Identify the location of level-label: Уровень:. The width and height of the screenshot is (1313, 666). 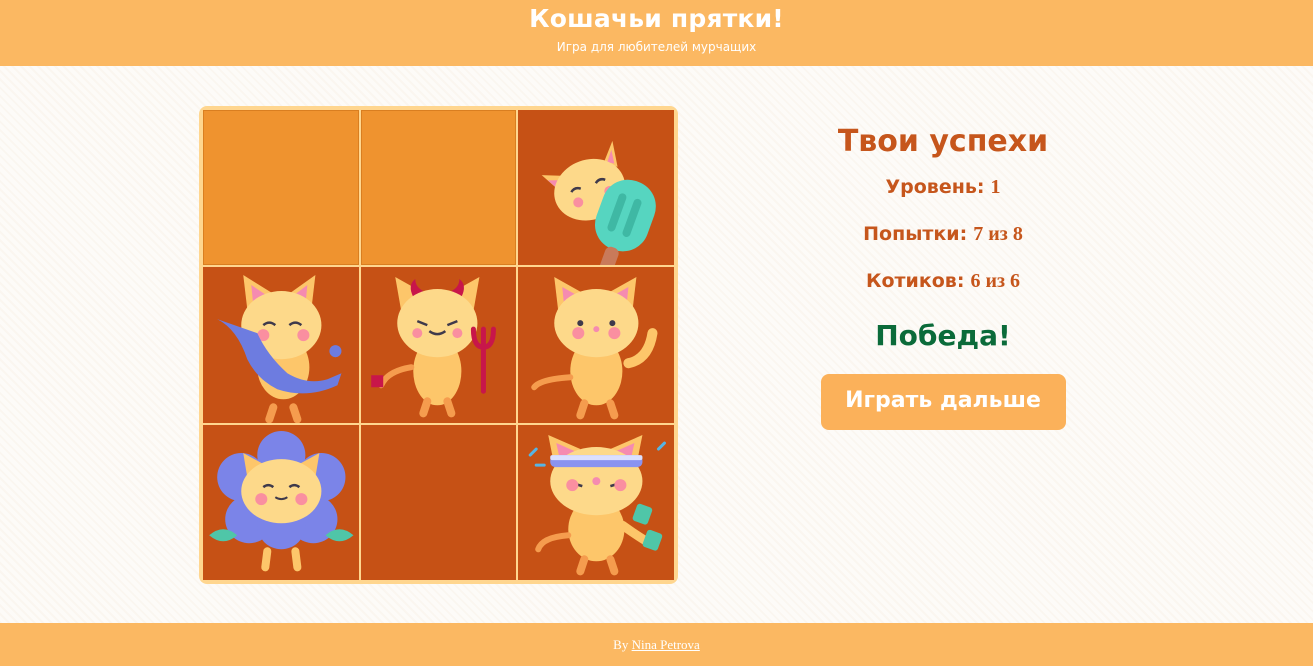
(935, 187).